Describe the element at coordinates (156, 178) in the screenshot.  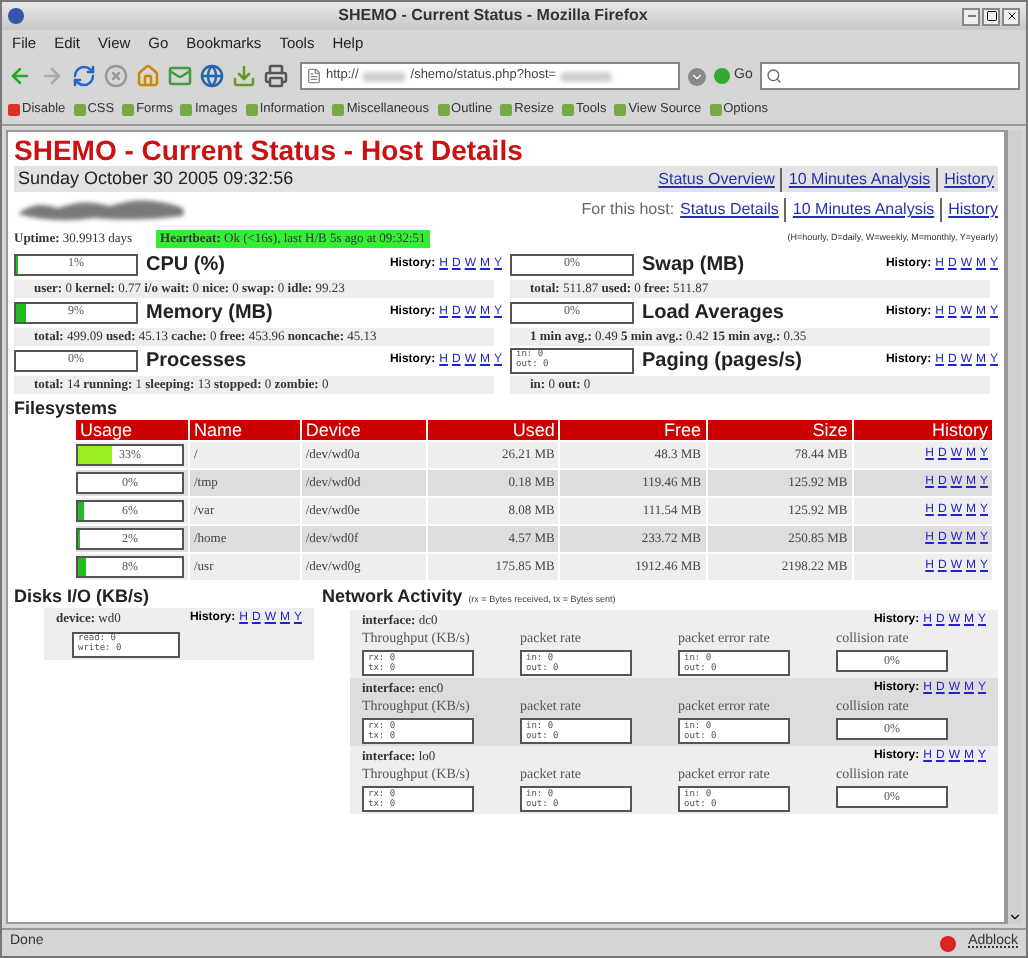
I see `date-text: Sunday October 30 2005 09:32:56` at that location.